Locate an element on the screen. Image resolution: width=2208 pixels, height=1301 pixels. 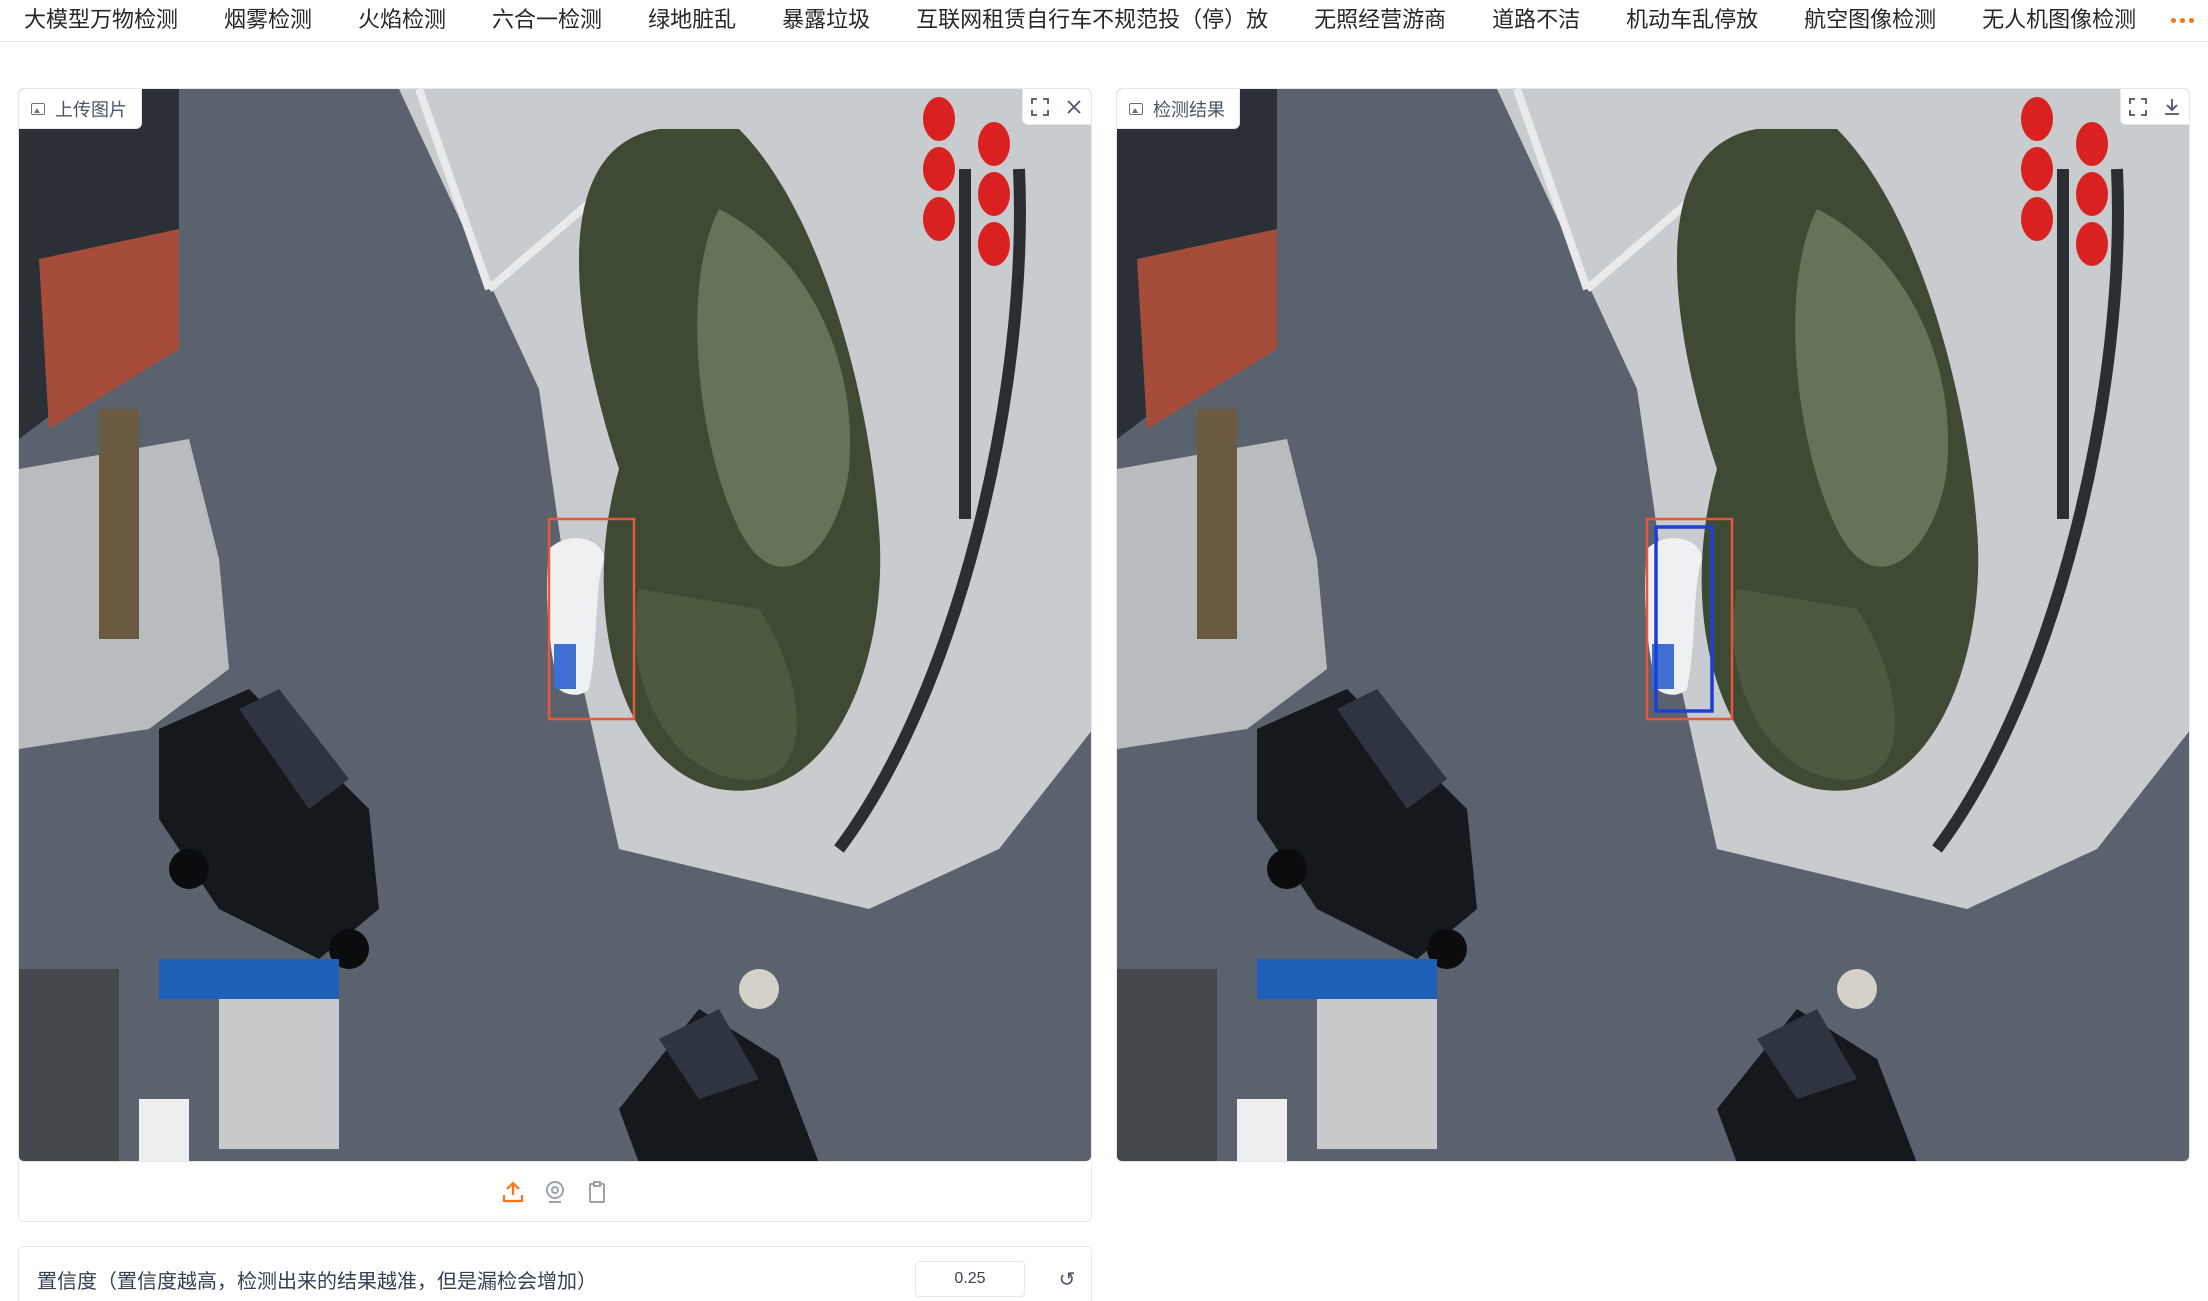
webcam-icon is located at coordinates (555, 1191).